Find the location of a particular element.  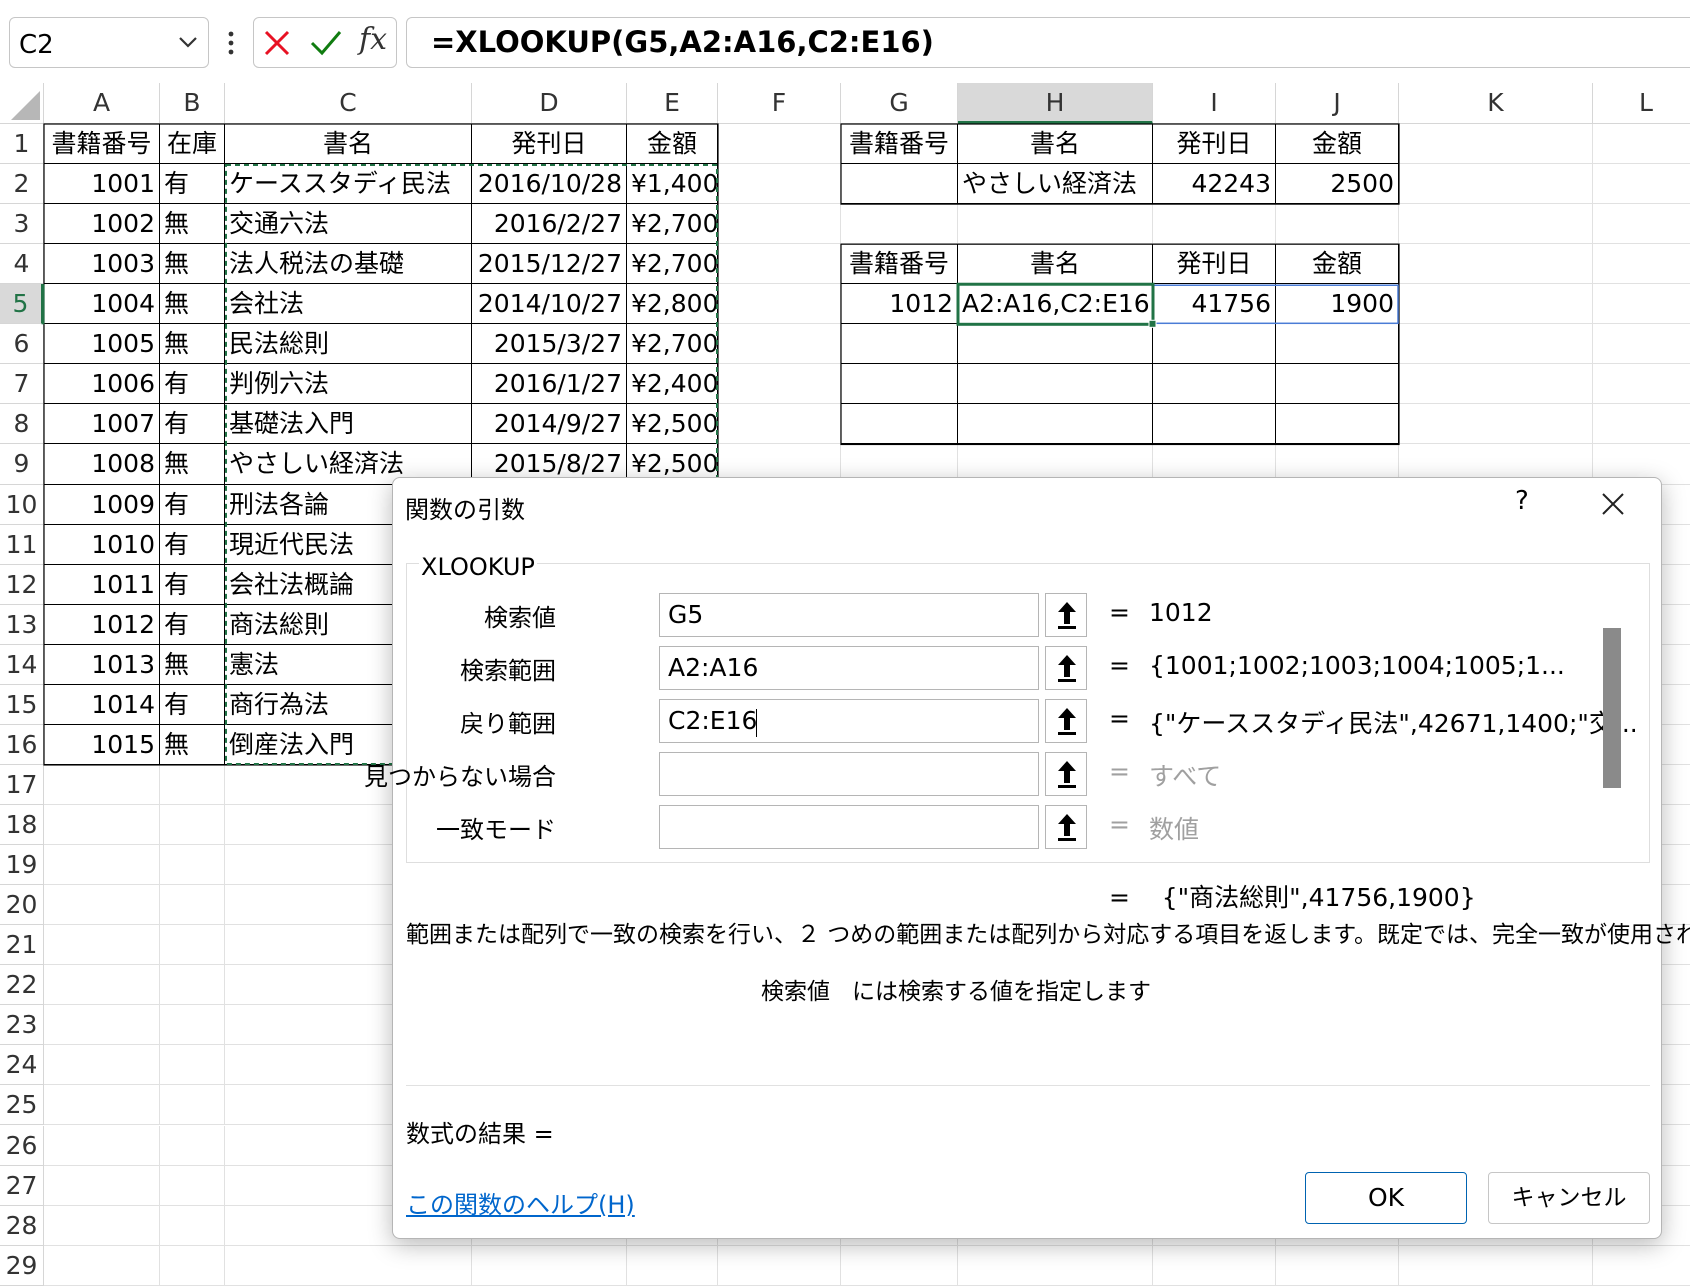

table-cell: 2016/1/27 is located at coordinates (549, 384).